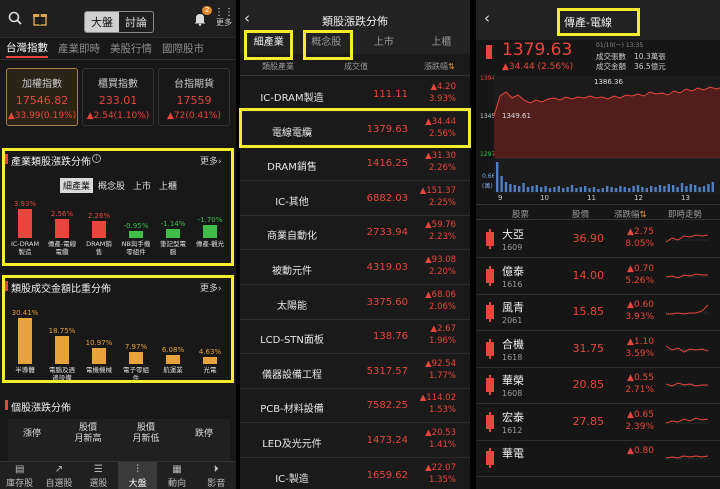  Describe the element at coordinates (355, 199) in the screenshot. I see `sector-row: IC-其他 6882.03 ▲151.37 2.25%` at that location.